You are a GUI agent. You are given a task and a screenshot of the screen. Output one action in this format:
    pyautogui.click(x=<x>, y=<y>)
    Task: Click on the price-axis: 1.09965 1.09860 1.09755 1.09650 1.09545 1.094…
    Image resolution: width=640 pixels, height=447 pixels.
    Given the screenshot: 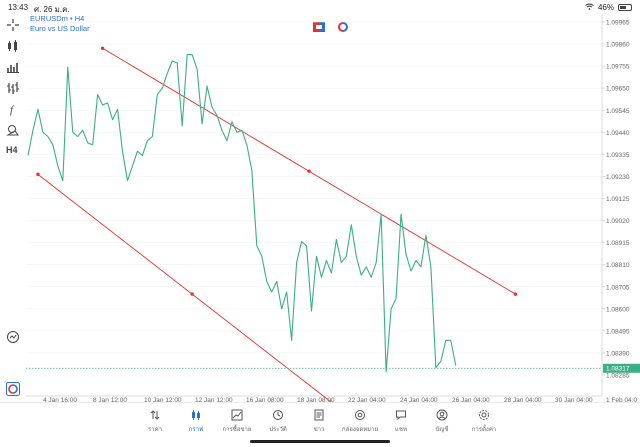 What is the action you would take?
    pyautogui.click(x=616, y=200)
    